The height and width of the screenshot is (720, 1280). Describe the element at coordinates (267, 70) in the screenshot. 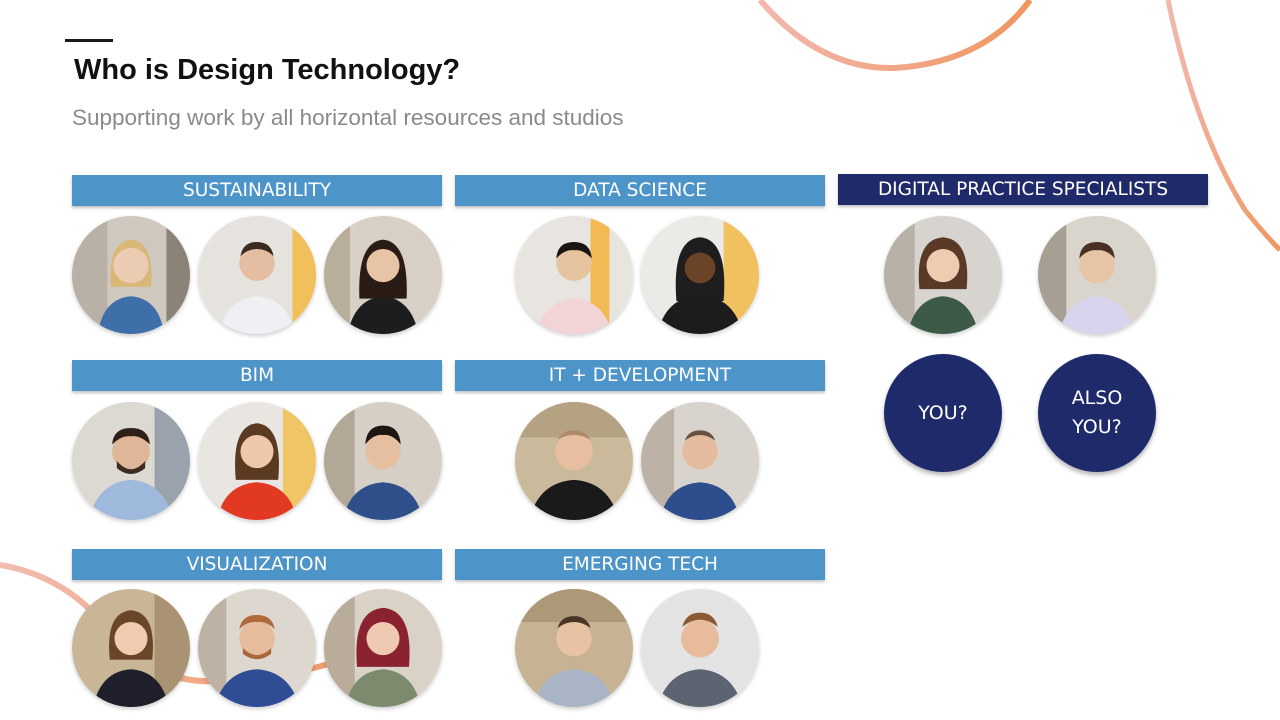

I see `page-title: Who is Design Technology?` at that location.